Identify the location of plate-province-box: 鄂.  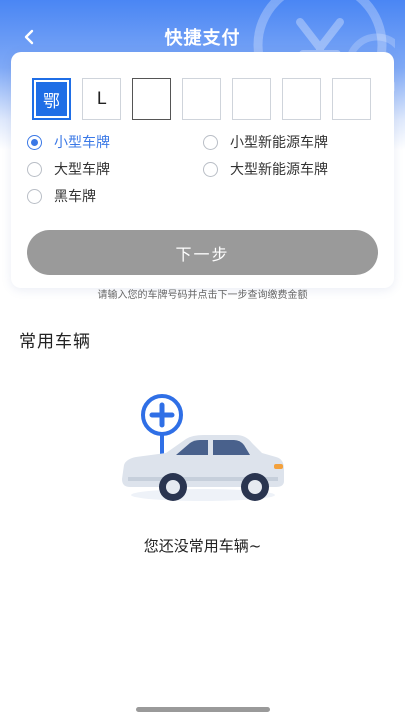
(51, 99).